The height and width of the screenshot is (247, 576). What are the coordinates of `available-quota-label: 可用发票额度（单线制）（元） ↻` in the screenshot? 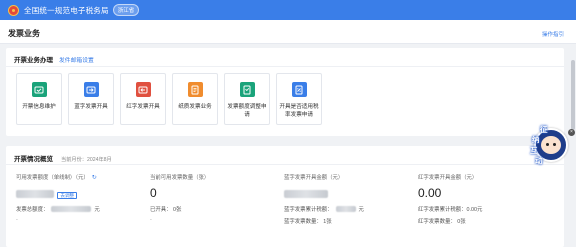 It's located at (78, 177).